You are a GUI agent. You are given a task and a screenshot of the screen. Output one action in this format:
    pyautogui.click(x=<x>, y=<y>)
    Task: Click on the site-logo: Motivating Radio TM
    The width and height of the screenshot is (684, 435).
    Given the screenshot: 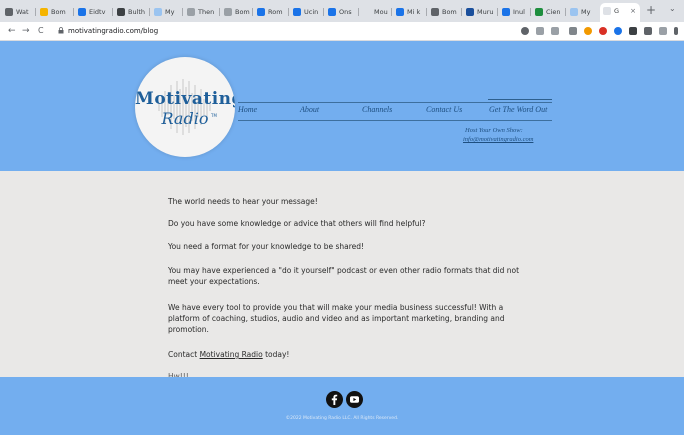 What is the action you would take?
    pyautogui.click(x=185, y=107)
    